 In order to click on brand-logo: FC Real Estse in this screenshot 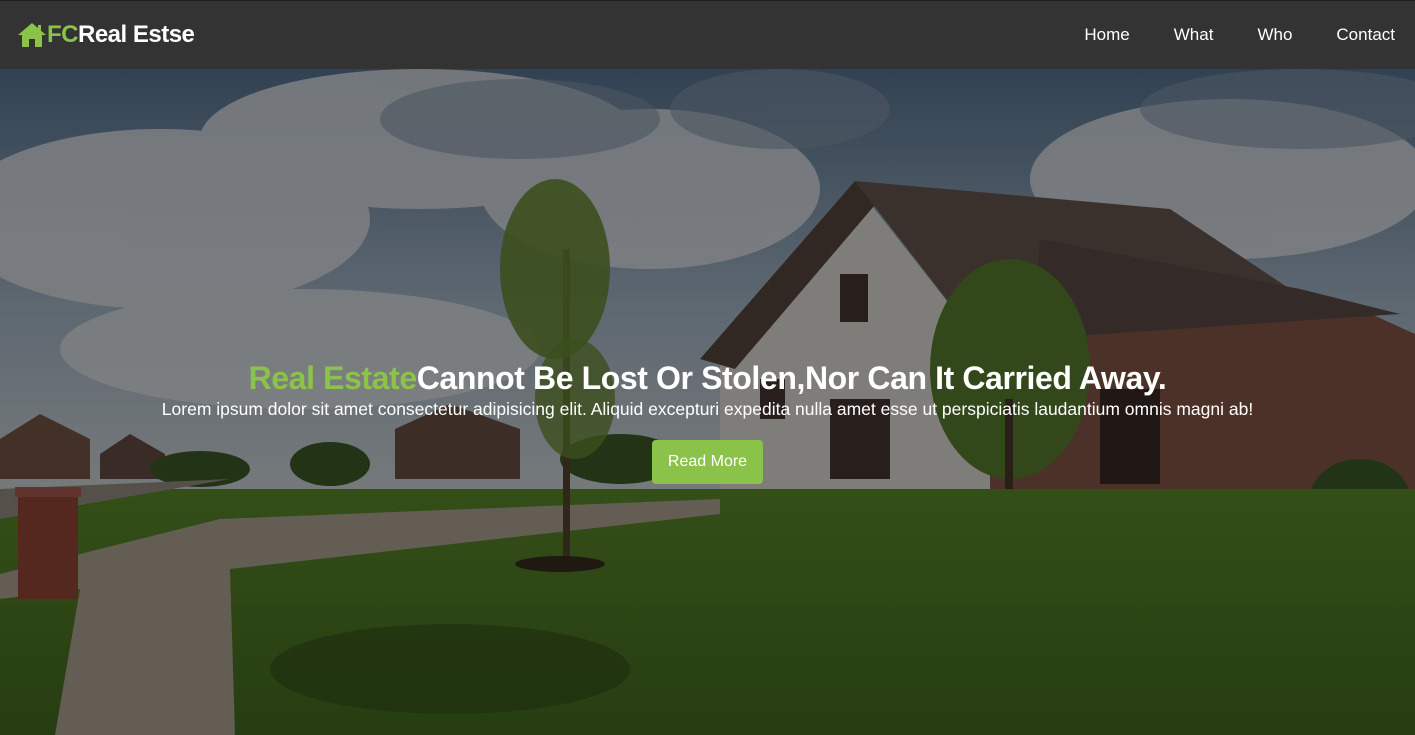, I will do `click(106, 35)`.